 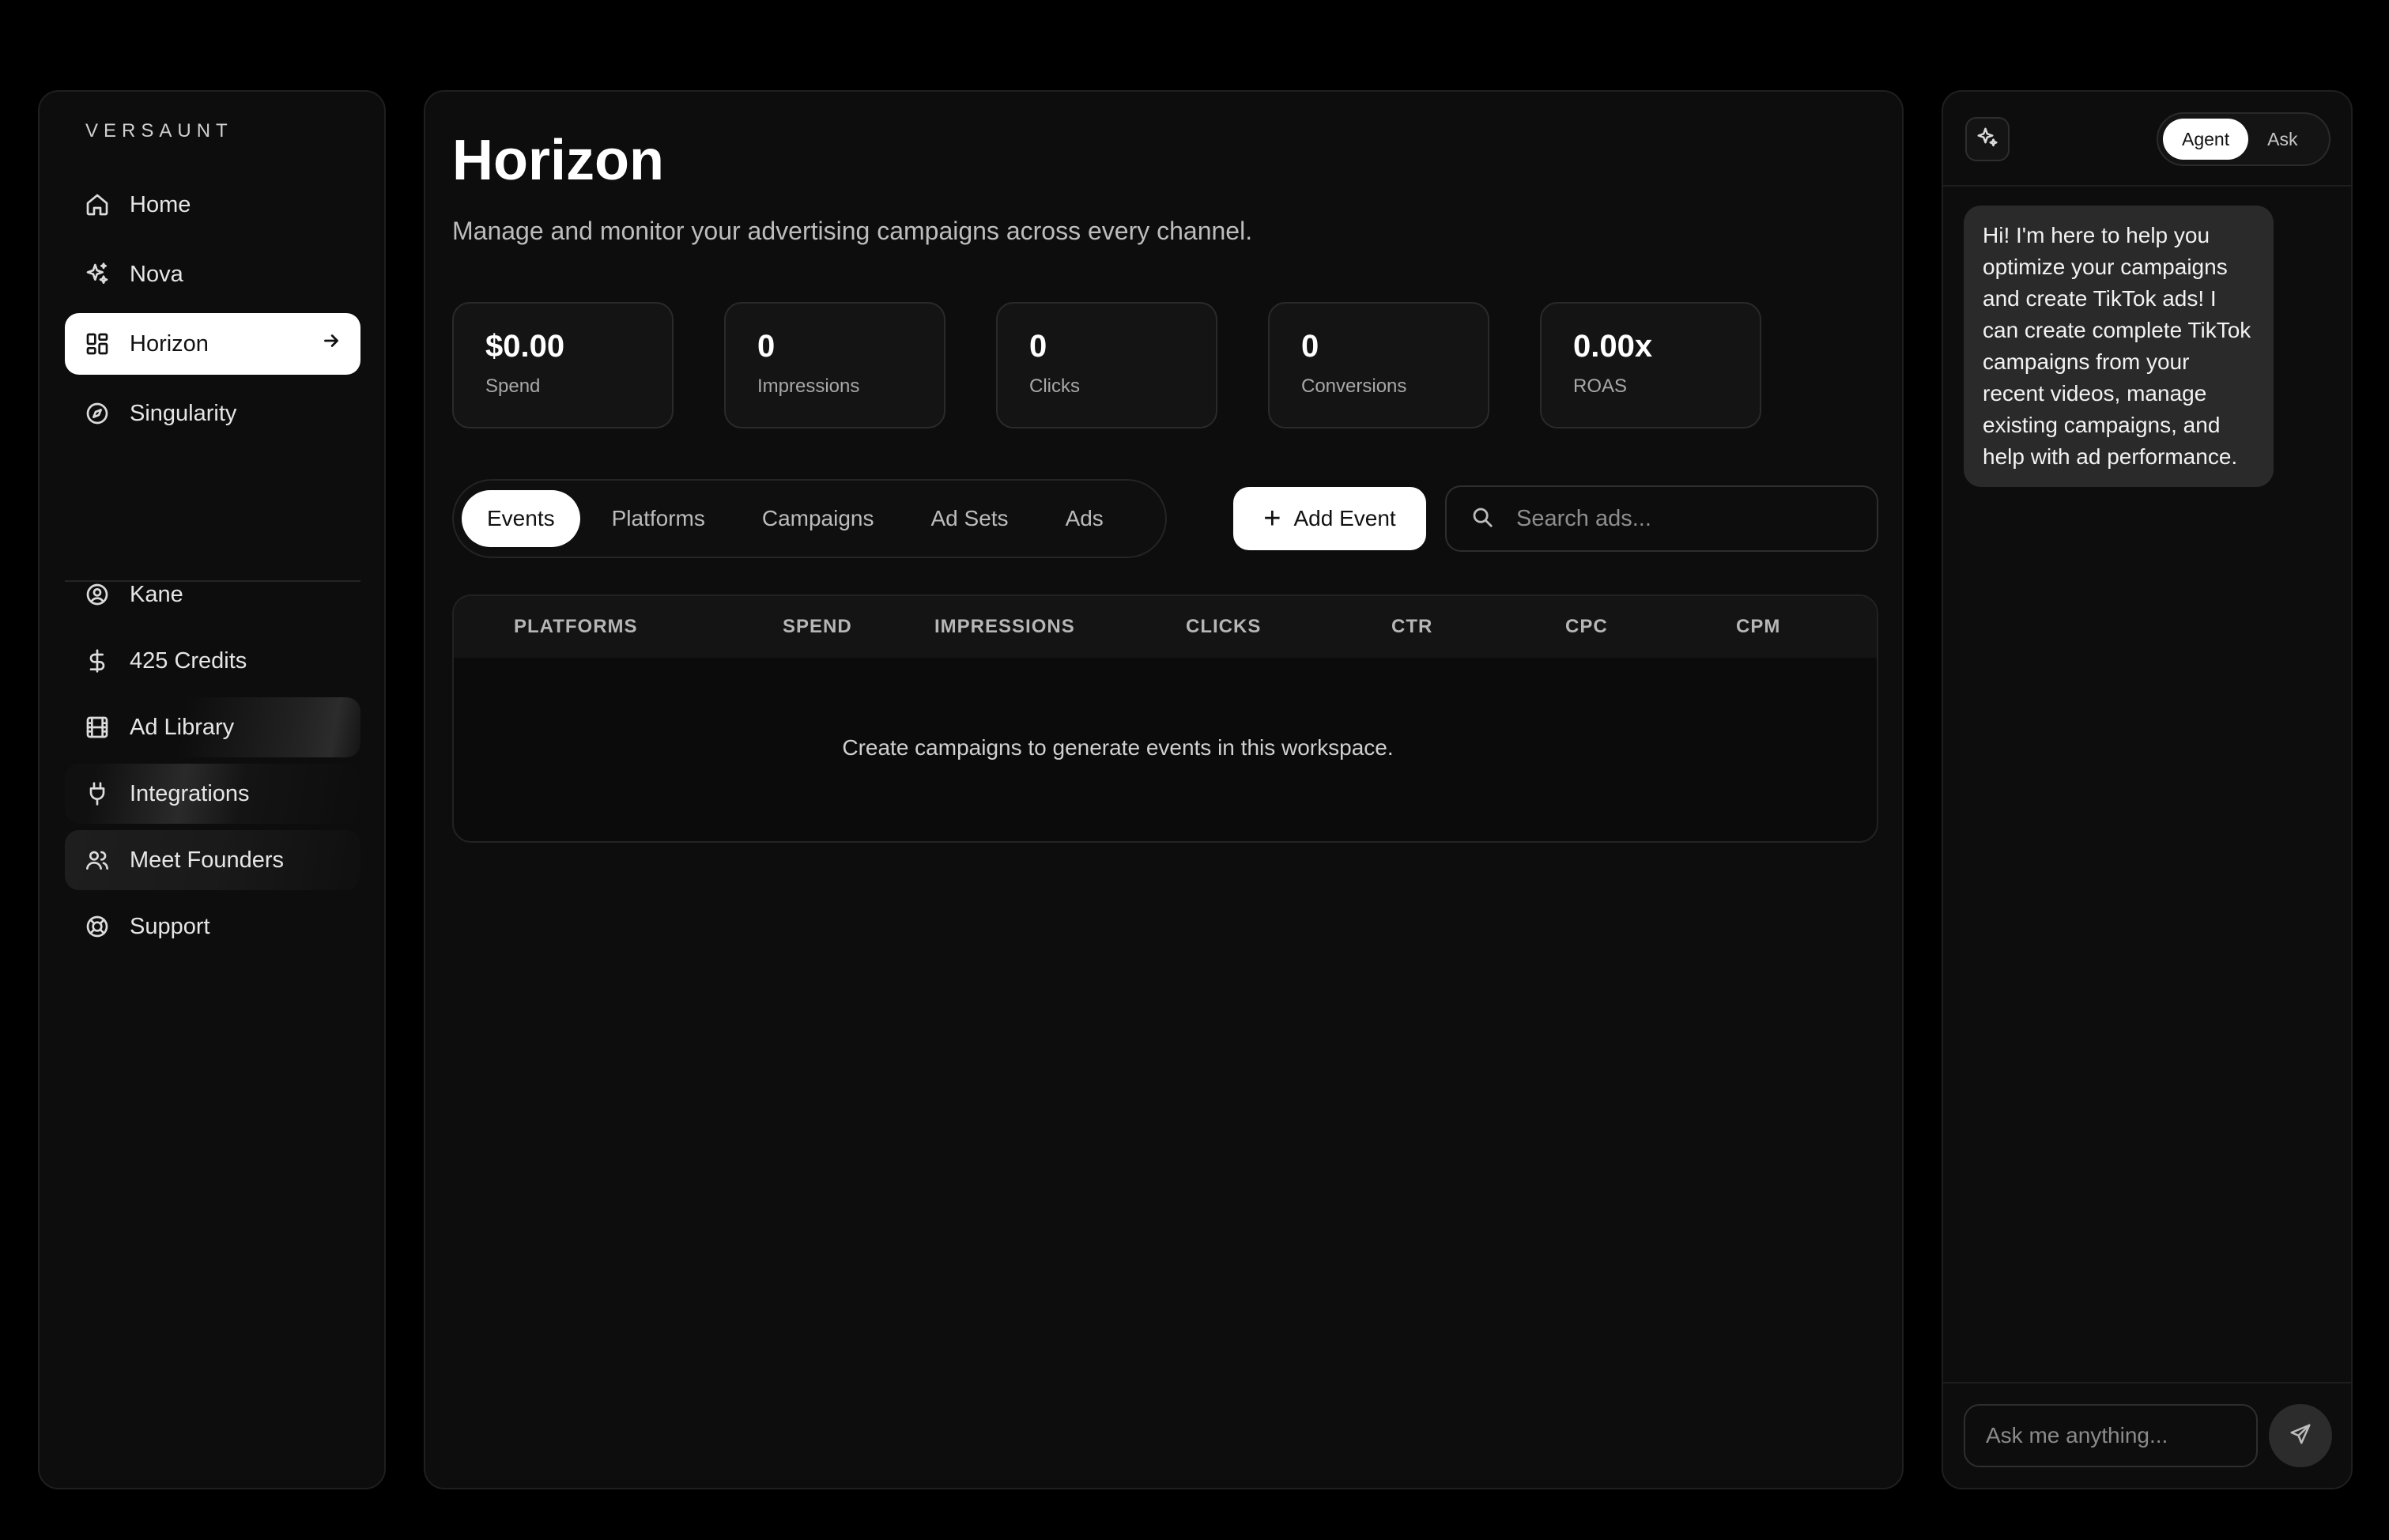 I want to click on sidebar-item-ad-library: Ad Library, so click(x=212, y=727).